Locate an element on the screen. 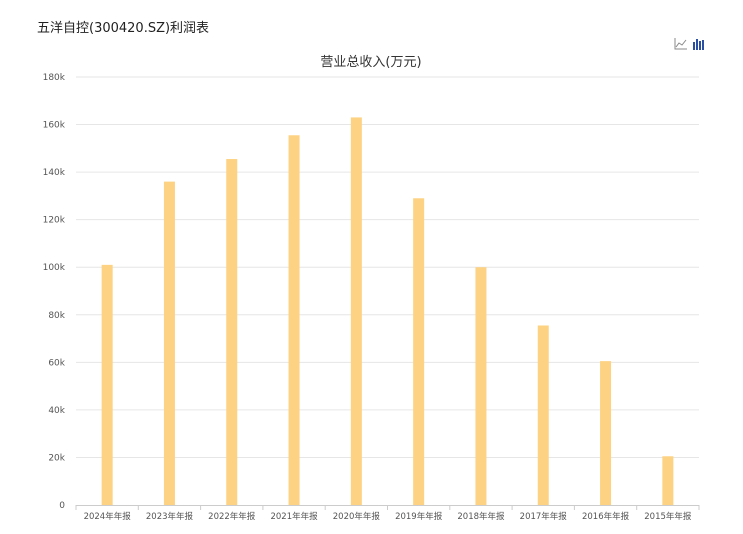 This screenshot has height=534, width=743. x-tick-label: 2022年年报 is located at coordinates (232, 516).